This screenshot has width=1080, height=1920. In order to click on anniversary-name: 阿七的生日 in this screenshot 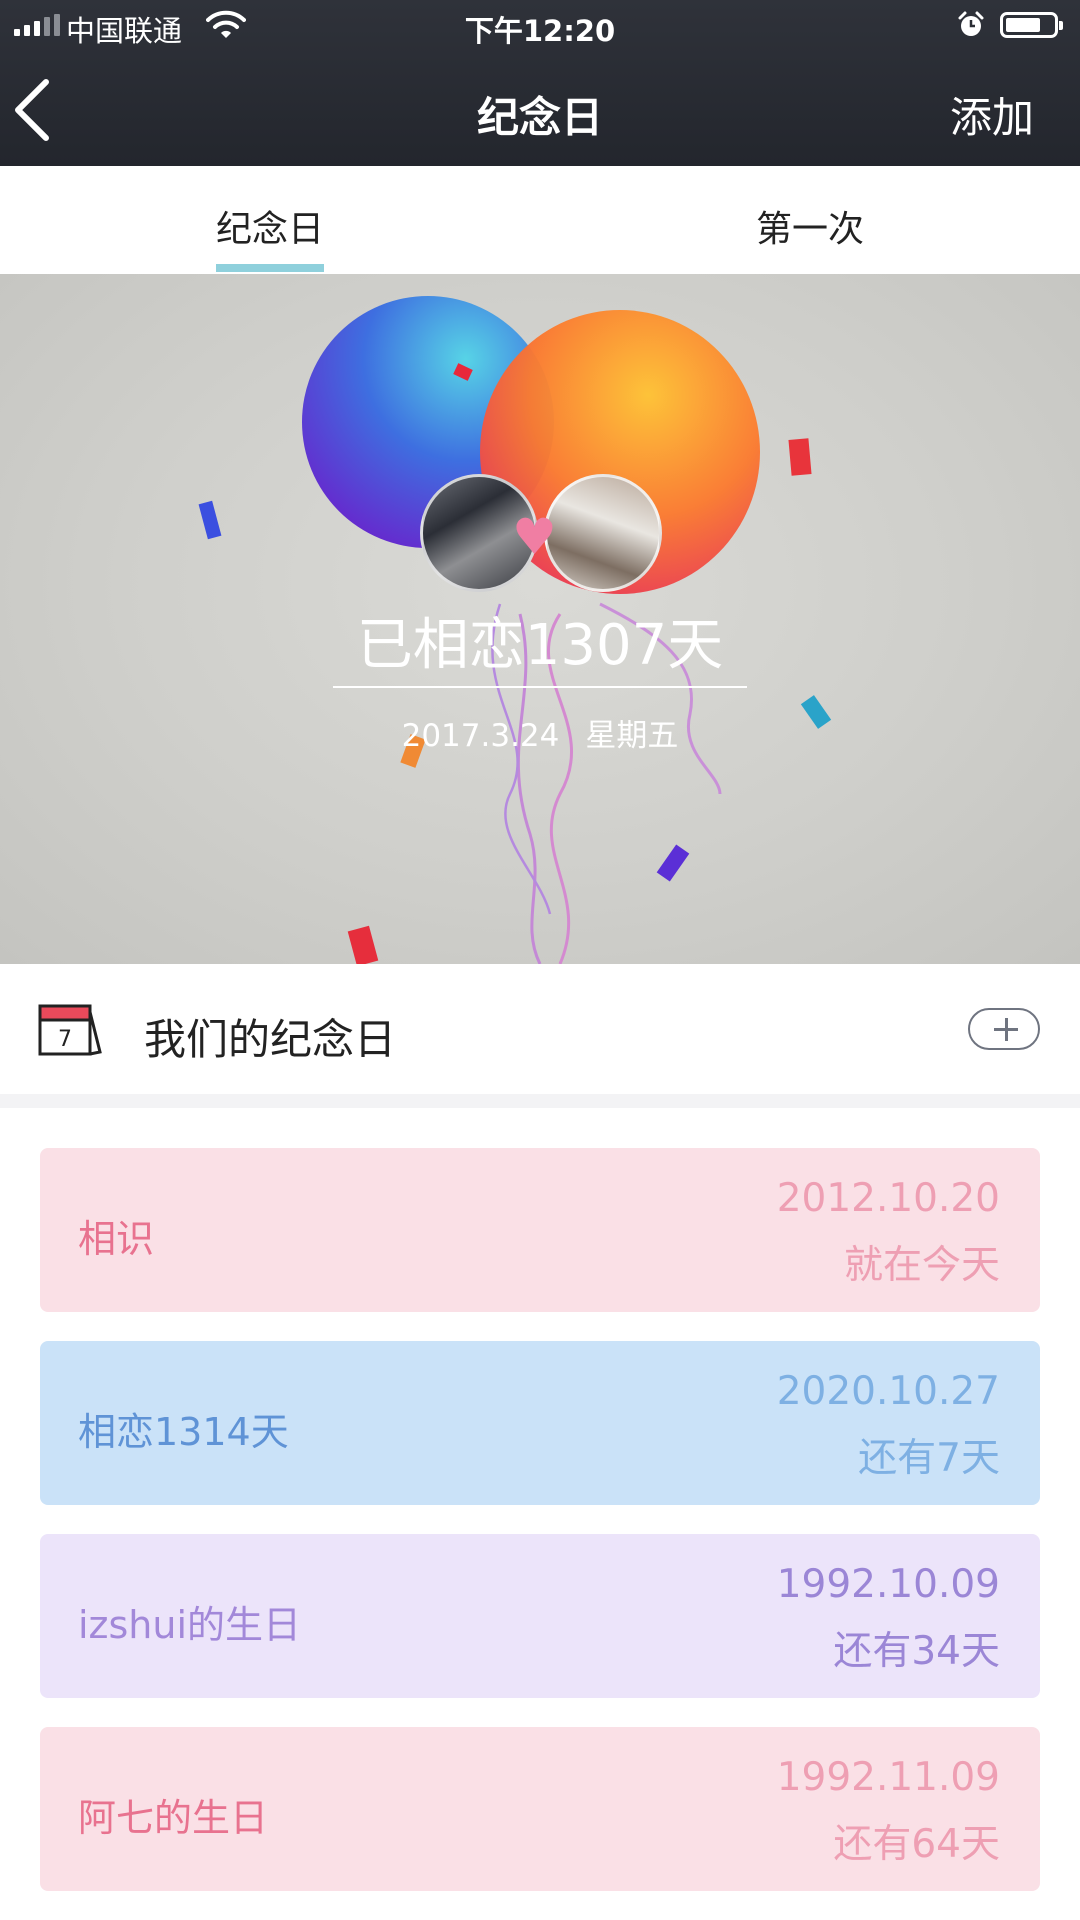, I will do `click(173, 1818)`.